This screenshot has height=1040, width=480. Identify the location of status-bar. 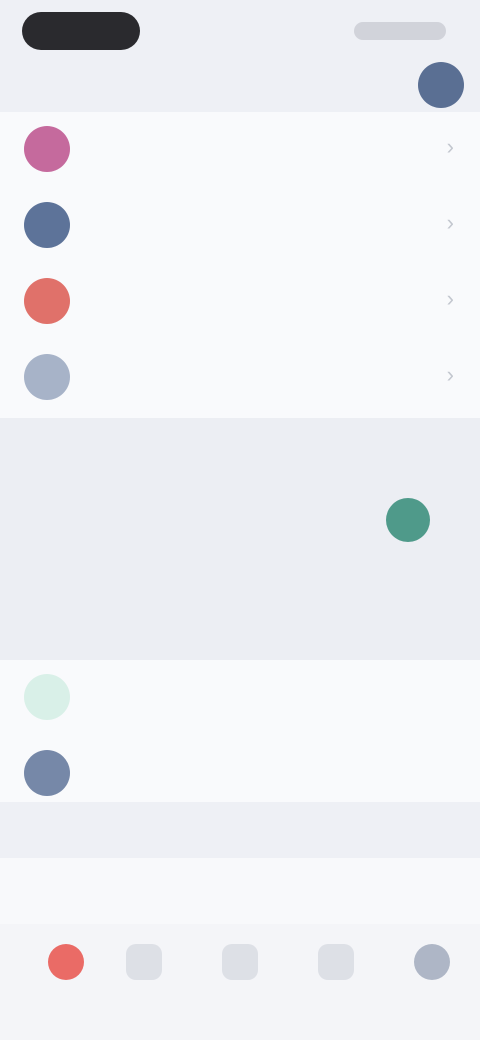
(240, 32).